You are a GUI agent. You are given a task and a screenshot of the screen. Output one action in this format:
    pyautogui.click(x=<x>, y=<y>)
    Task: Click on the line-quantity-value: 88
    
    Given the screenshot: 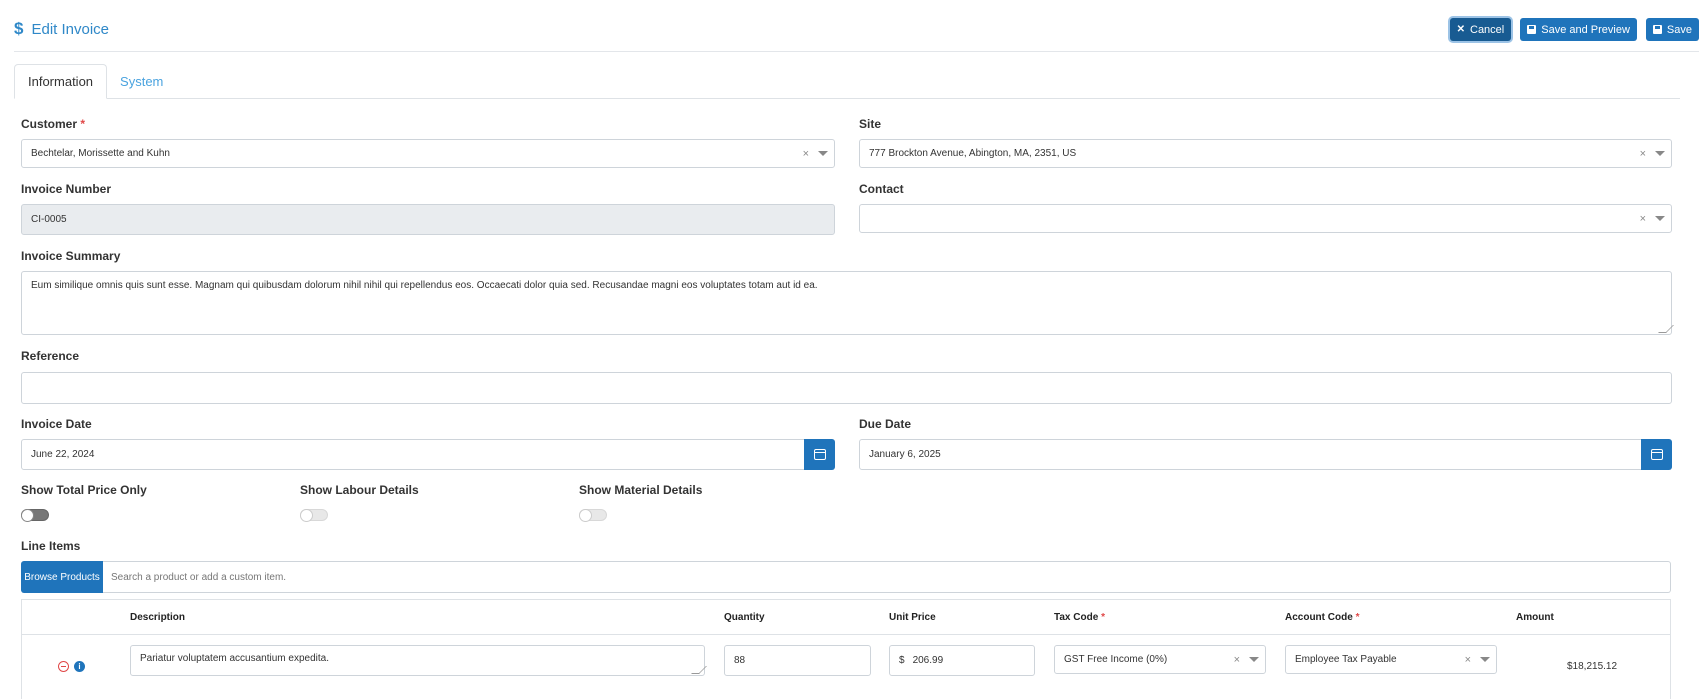 What is the action you would take?
    pyautogui.click(x=740, y=660)
    